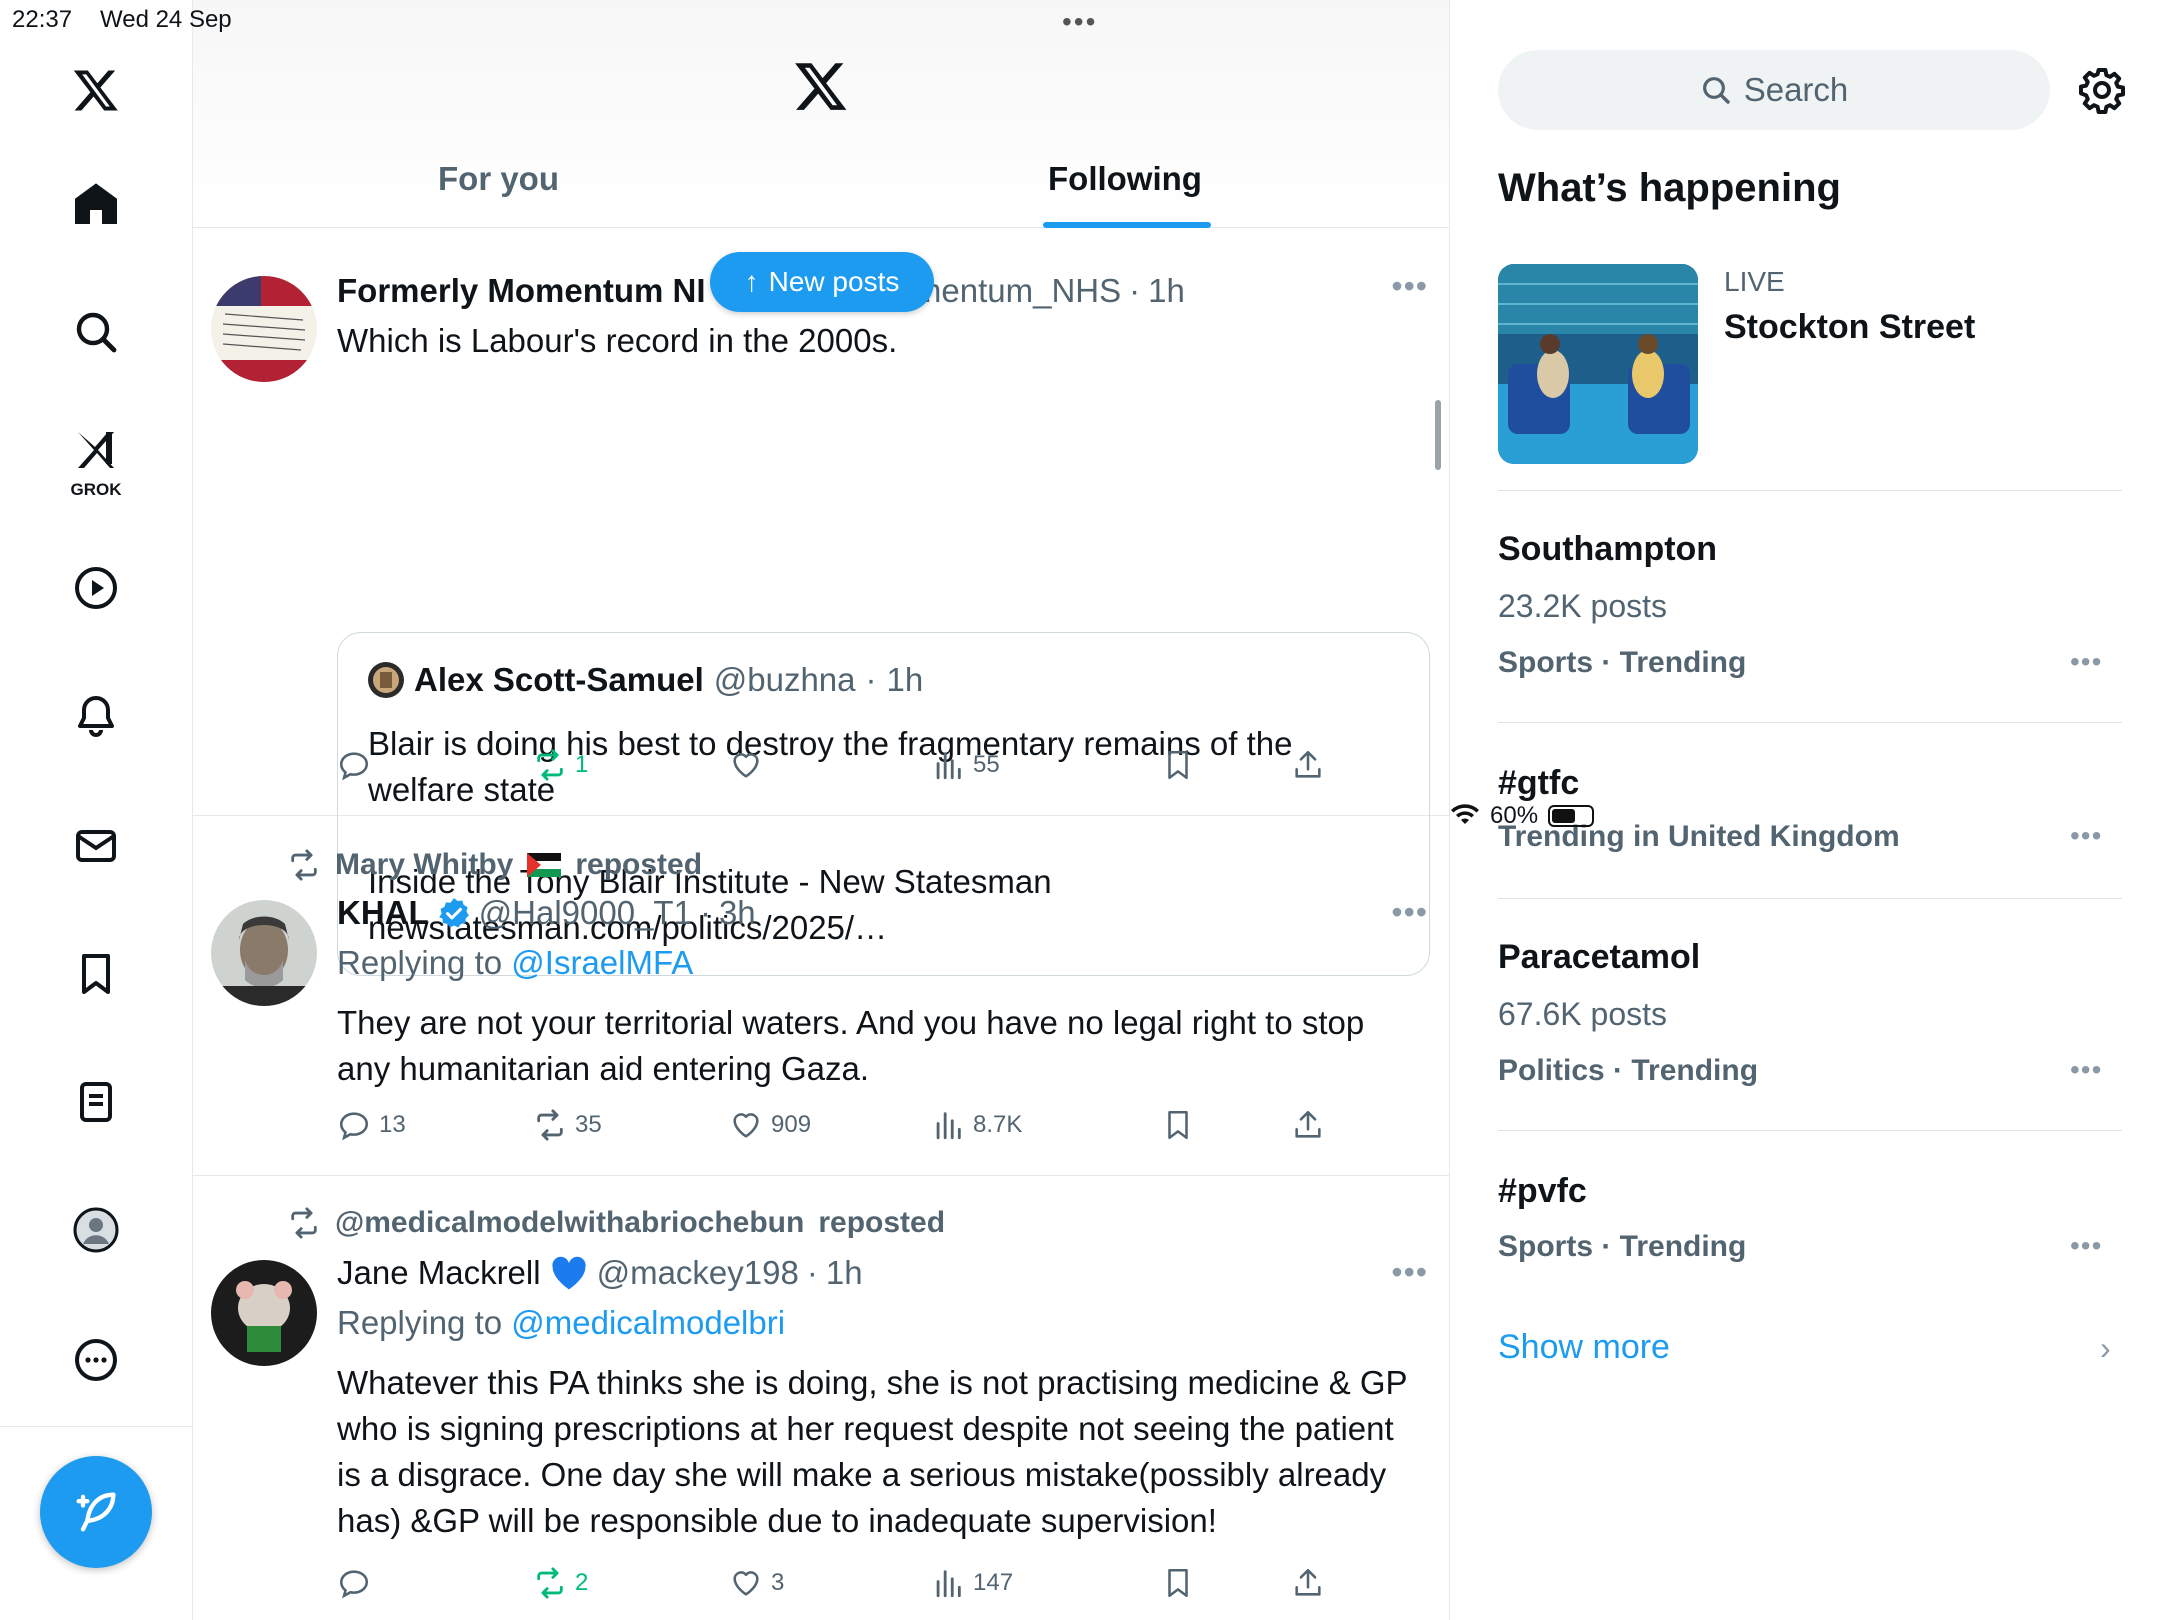 This screenshot has height=1620, width=2160. I want to click on bookmarks-icon, so click(96, 974).